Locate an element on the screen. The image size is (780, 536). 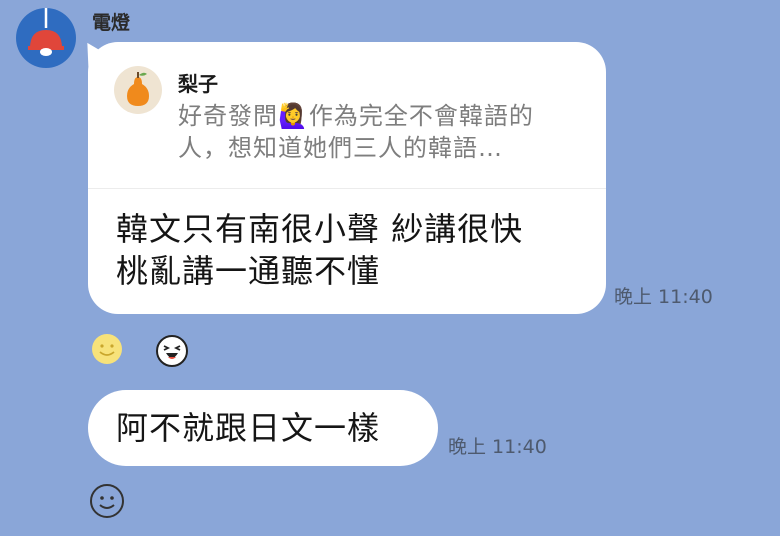
message-bubble: 阿不就跟日文一樣 is located at coordinates (263, 428).